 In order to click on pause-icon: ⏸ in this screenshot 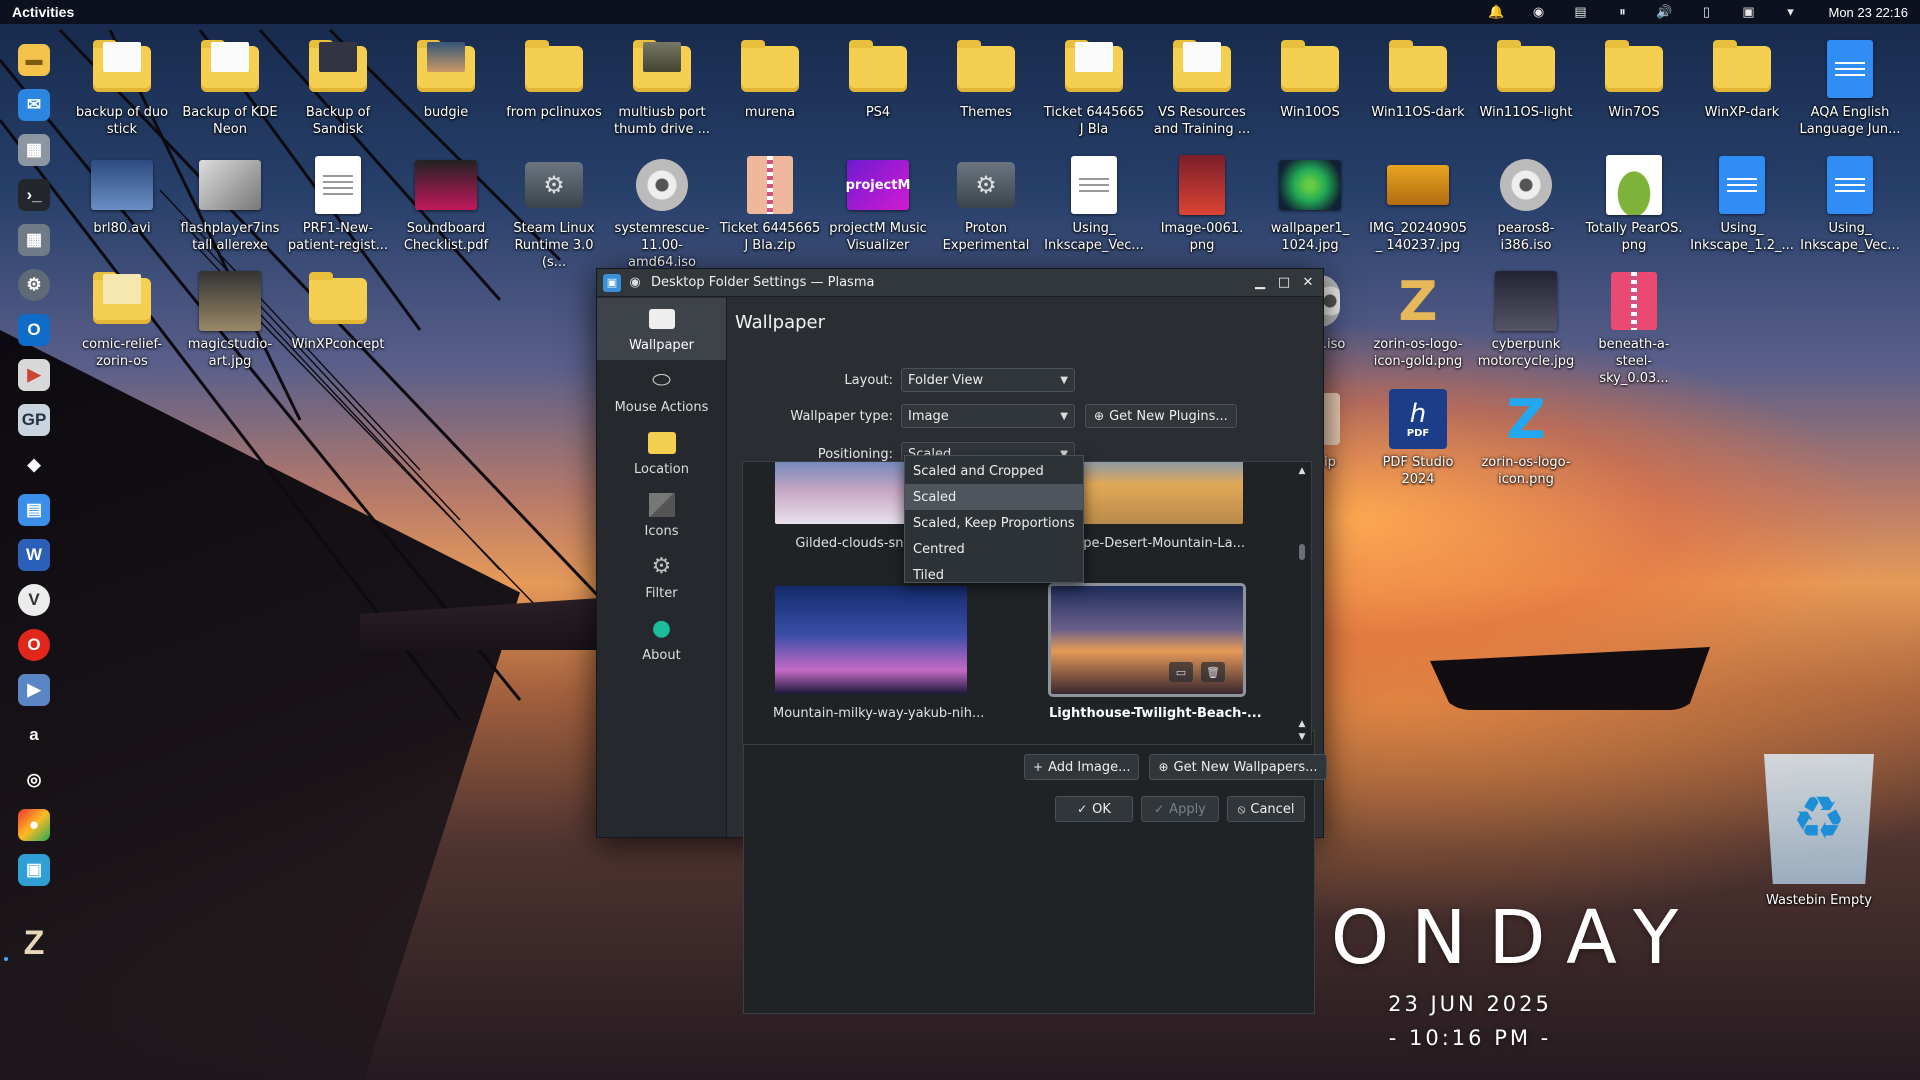, I will do `click(1622, 12)`.